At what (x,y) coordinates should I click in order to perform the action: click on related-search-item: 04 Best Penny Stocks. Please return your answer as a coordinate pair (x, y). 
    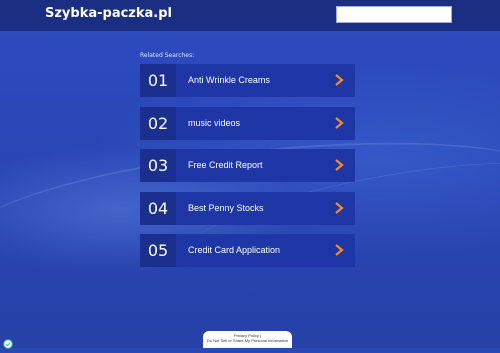
    Looking at the image, I should click on (247, 208).